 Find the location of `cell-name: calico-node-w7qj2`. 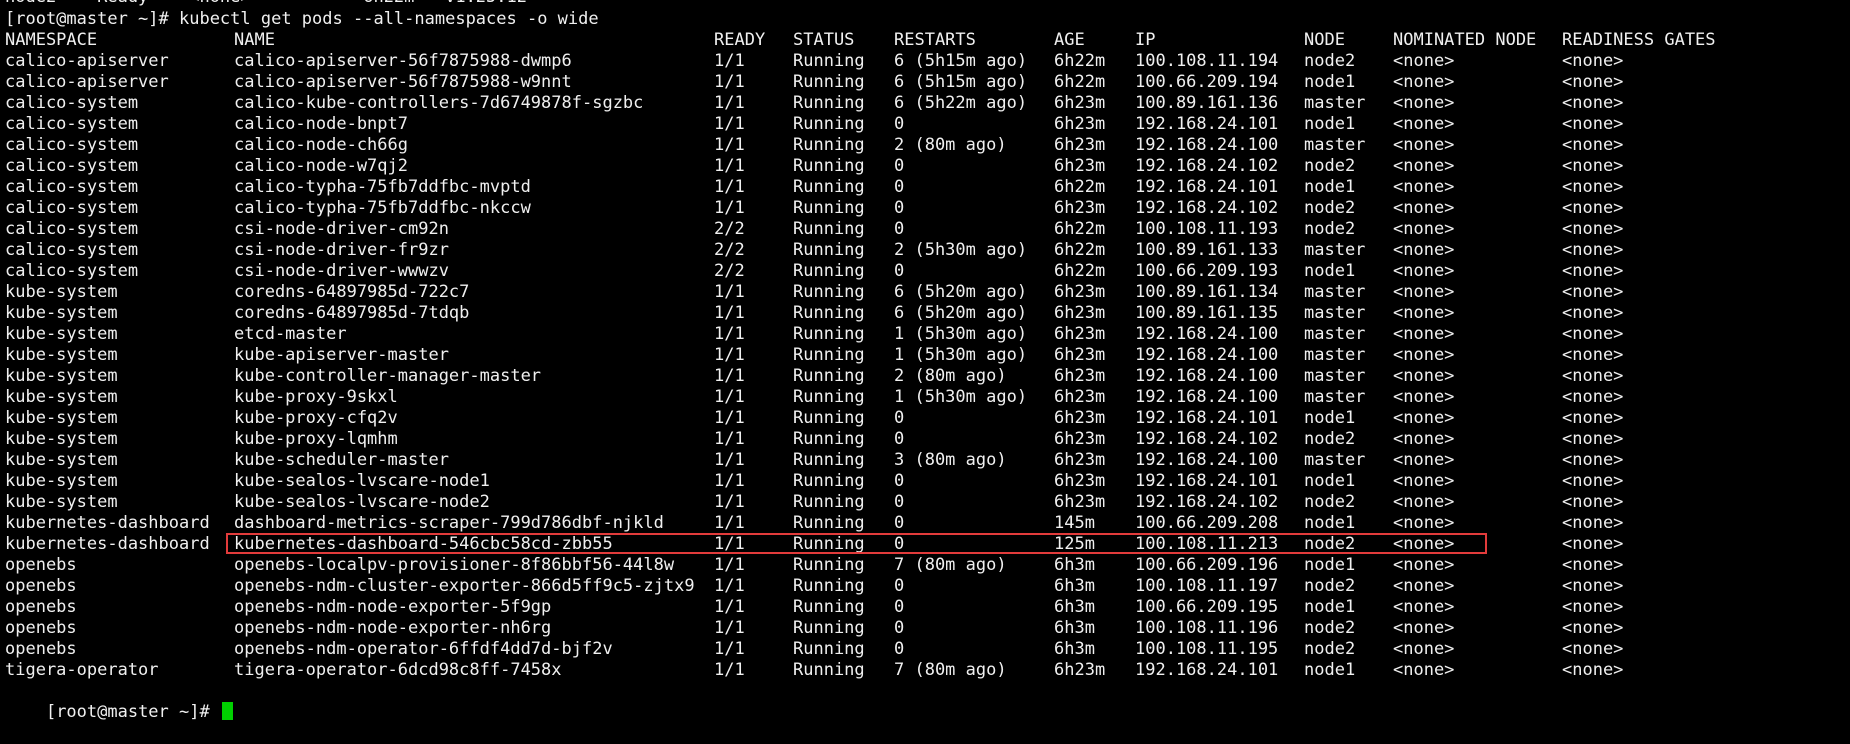

cell-name: calico-node-w7qj2 is located at coordinates (321, 166).